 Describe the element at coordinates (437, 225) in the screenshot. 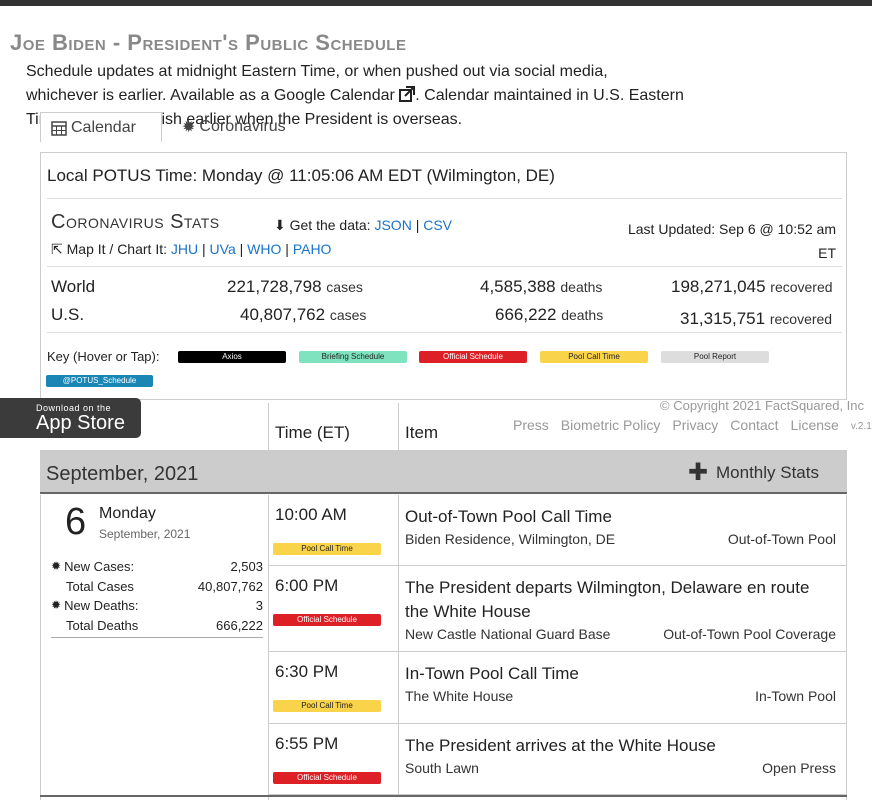

I see `csv-link: CSV` at that location.